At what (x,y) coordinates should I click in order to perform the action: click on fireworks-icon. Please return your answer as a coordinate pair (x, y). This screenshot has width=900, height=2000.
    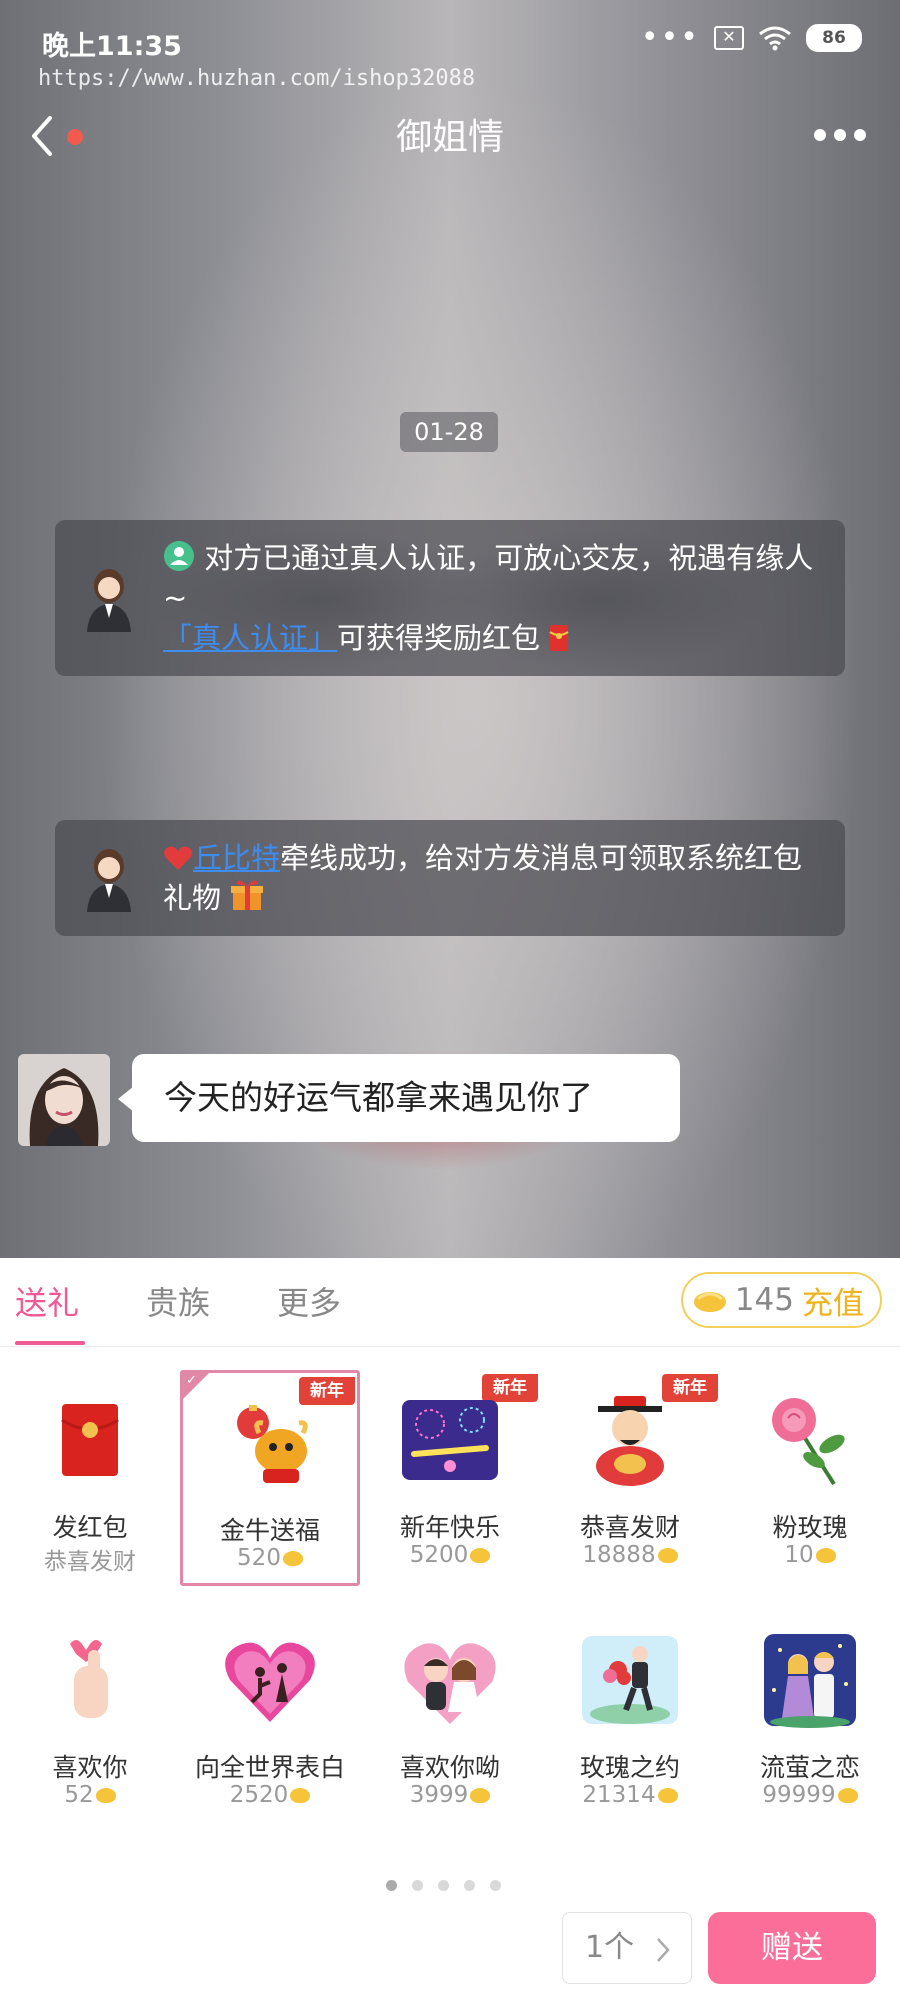
    Looking at the image, I should click on (450, 1440).